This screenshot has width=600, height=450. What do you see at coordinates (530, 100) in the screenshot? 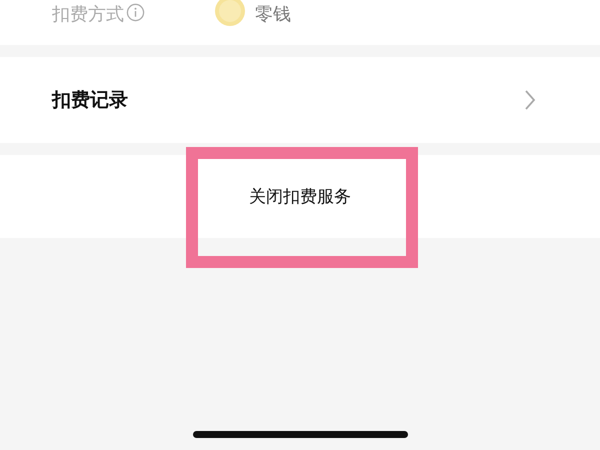
I see `chevron-icon` at bounding box center [530, 100].